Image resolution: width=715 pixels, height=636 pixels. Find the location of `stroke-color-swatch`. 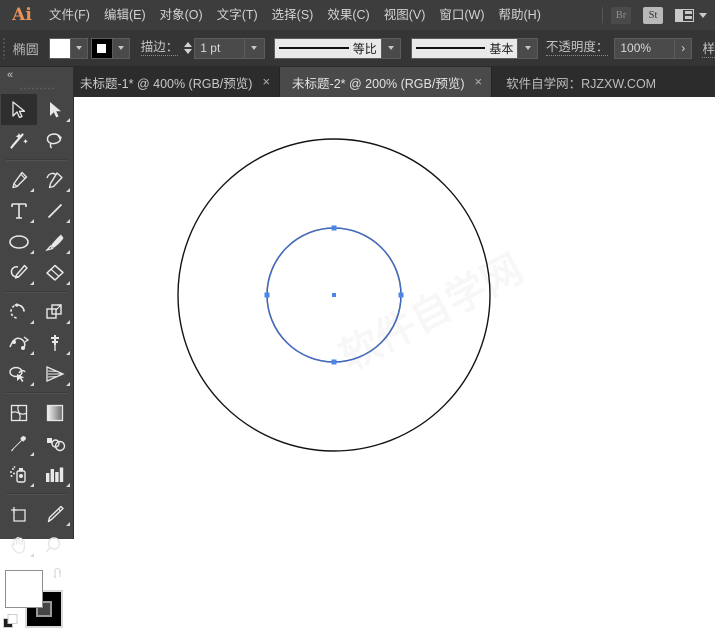

stroke-color-swatch is located at coordinates (101, 48).